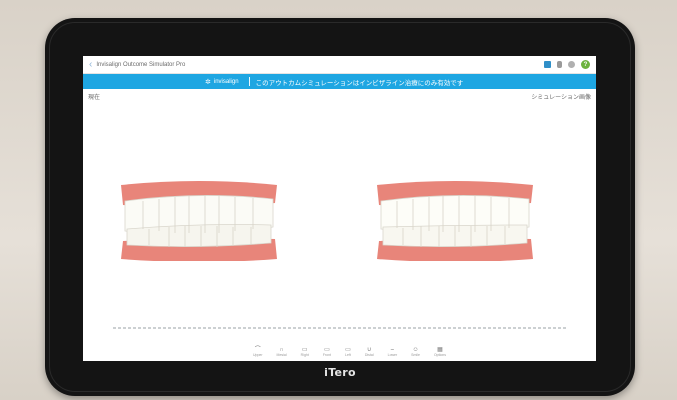 This screenshot has height=400, width=677. I want to click on upper-jaw-icon: ⌒, so click(257, 349).